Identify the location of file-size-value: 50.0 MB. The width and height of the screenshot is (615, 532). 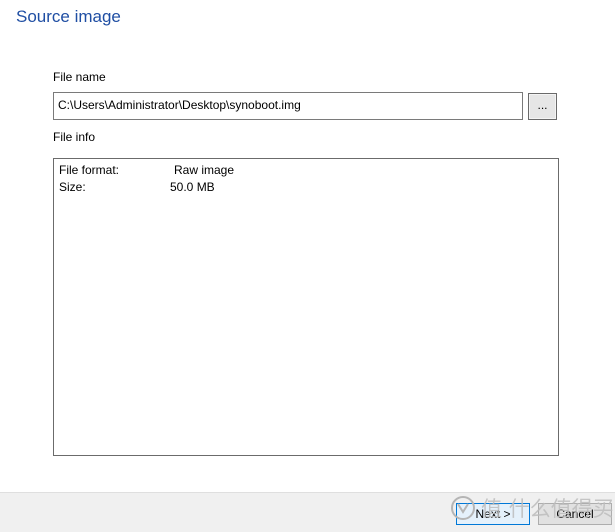
(192, 187).